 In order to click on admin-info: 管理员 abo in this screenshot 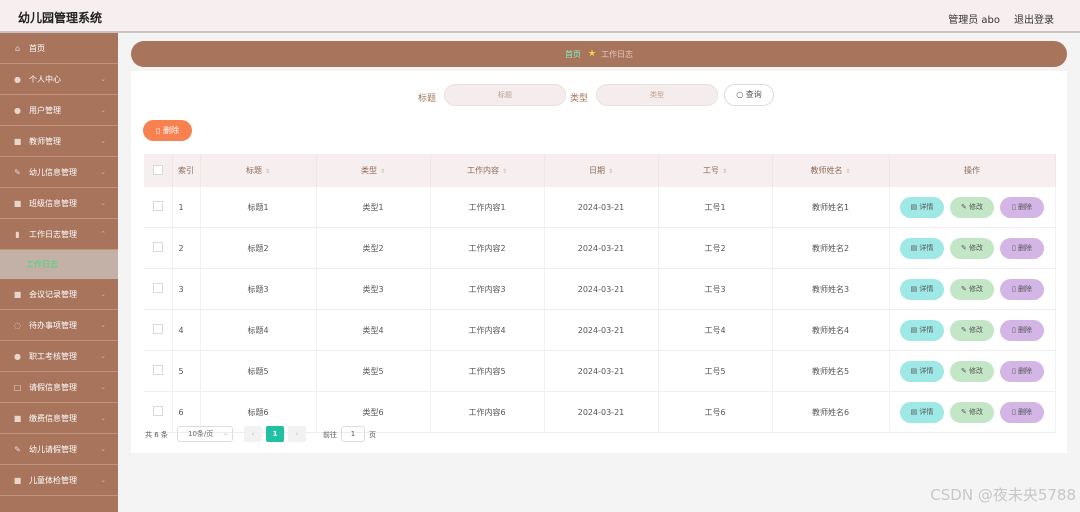, I will do `click(974, 20)`.